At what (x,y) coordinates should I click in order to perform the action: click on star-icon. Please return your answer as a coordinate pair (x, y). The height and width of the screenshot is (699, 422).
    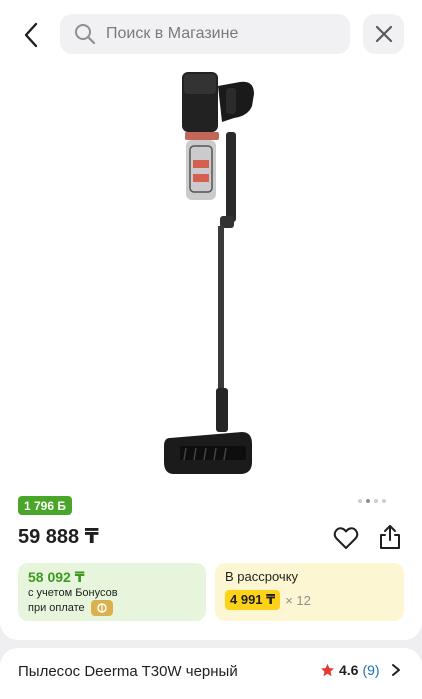
    Looking at the image, I should click on (327, 669).